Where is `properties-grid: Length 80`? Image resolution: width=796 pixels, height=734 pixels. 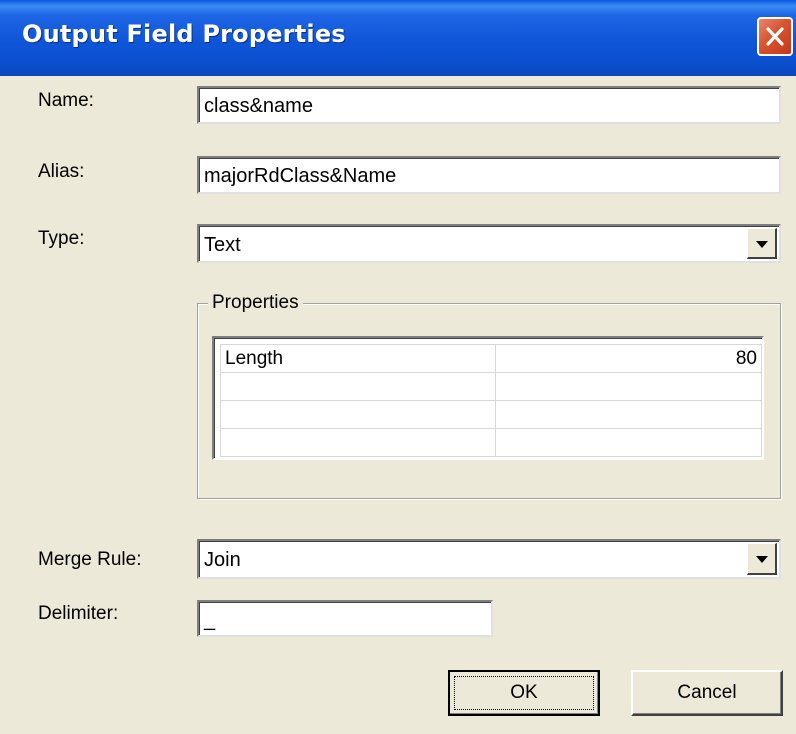 properties-grid: Length 80 is located at coordinates (488, 398).